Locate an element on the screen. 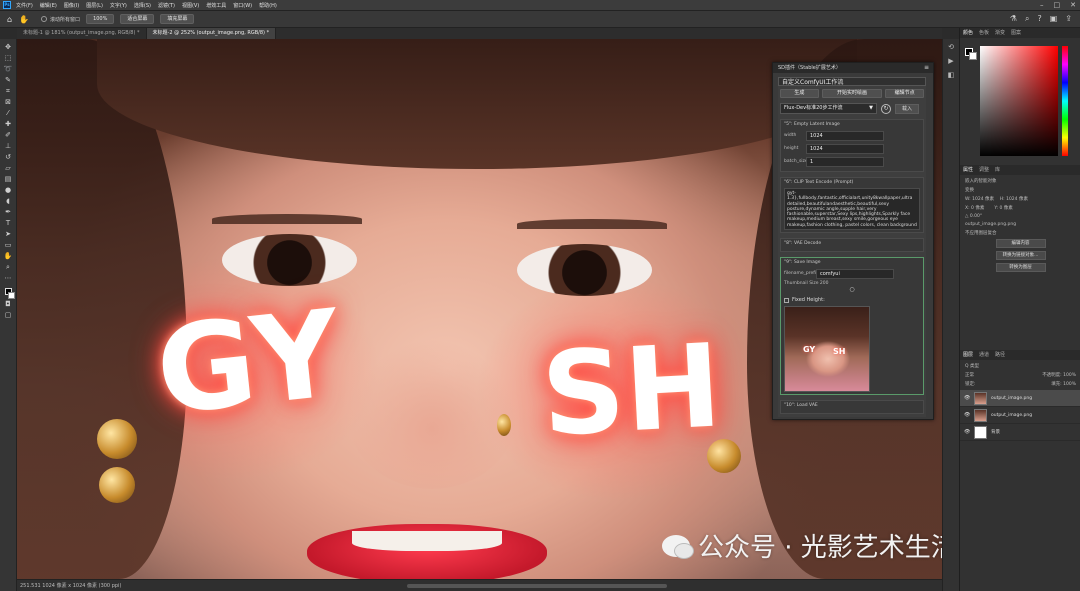  fit-screen-button: 适合屏幕 is located at coordinates (137, 19).